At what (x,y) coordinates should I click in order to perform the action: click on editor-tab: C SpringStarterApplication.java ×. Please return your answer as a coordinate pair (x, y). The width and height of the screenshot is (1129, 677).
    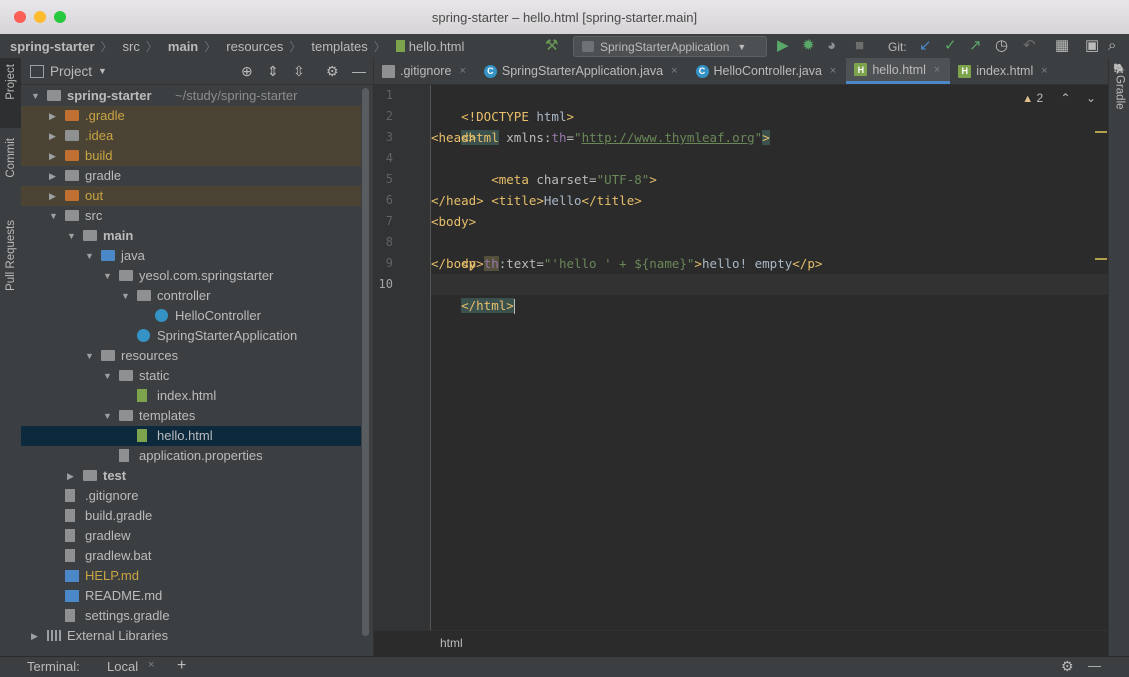
    Looking at the image, I should click on (582, 71).